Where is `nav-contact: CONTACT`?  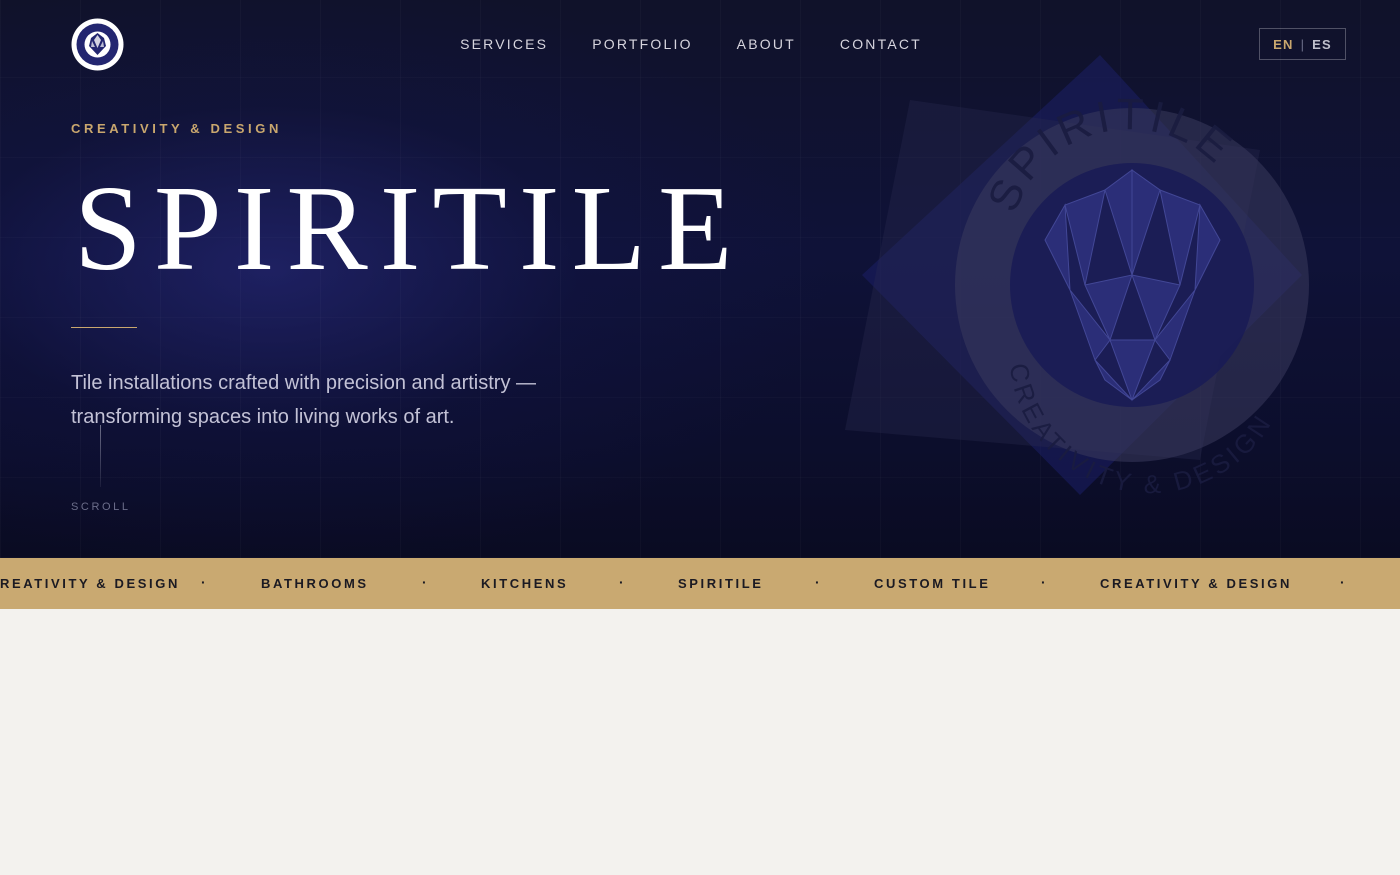
nav-contact: CONTACT is located at coordinates (881, 44).